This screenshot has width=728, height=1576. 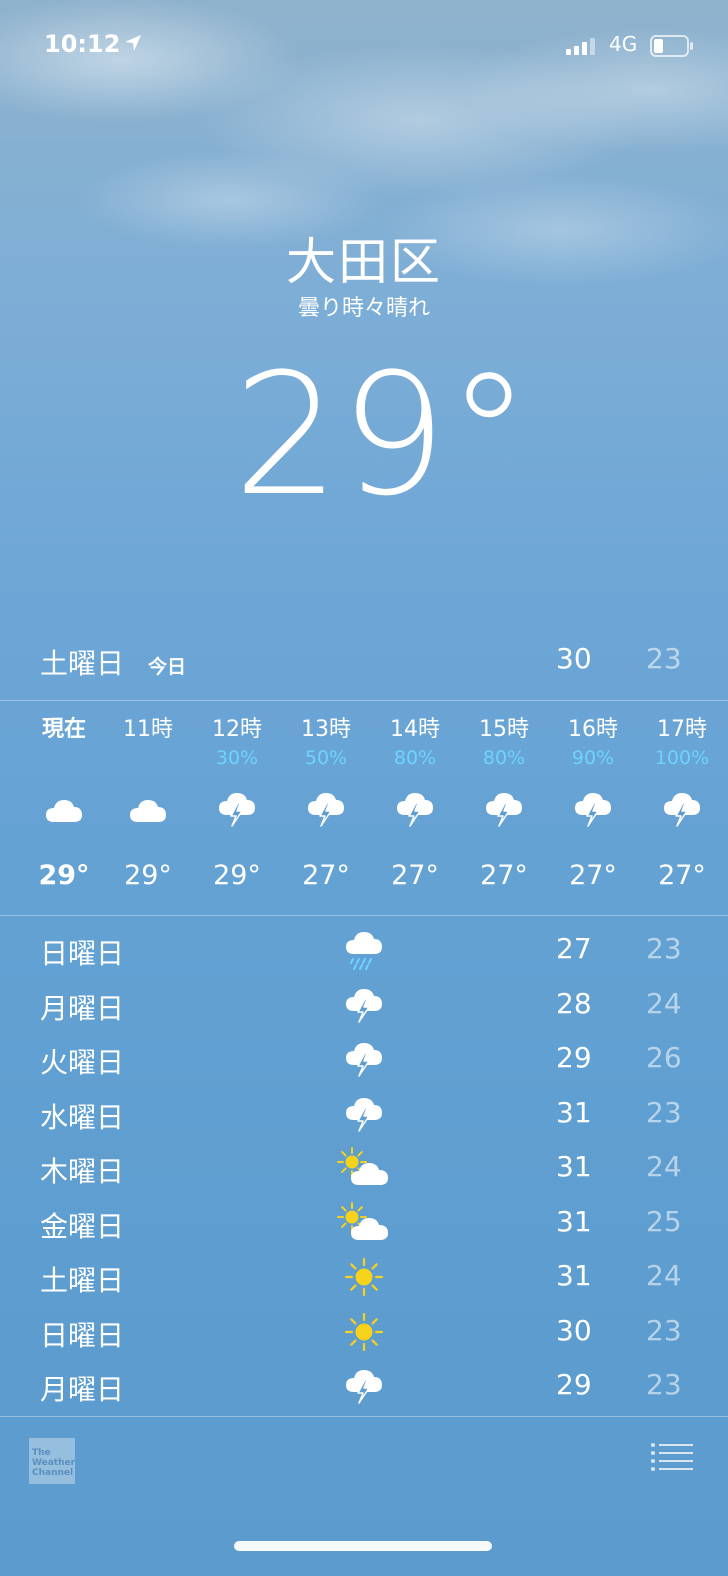 I want to click on hourly-item: 13時 50% 27°, so click(x=326, y=803).